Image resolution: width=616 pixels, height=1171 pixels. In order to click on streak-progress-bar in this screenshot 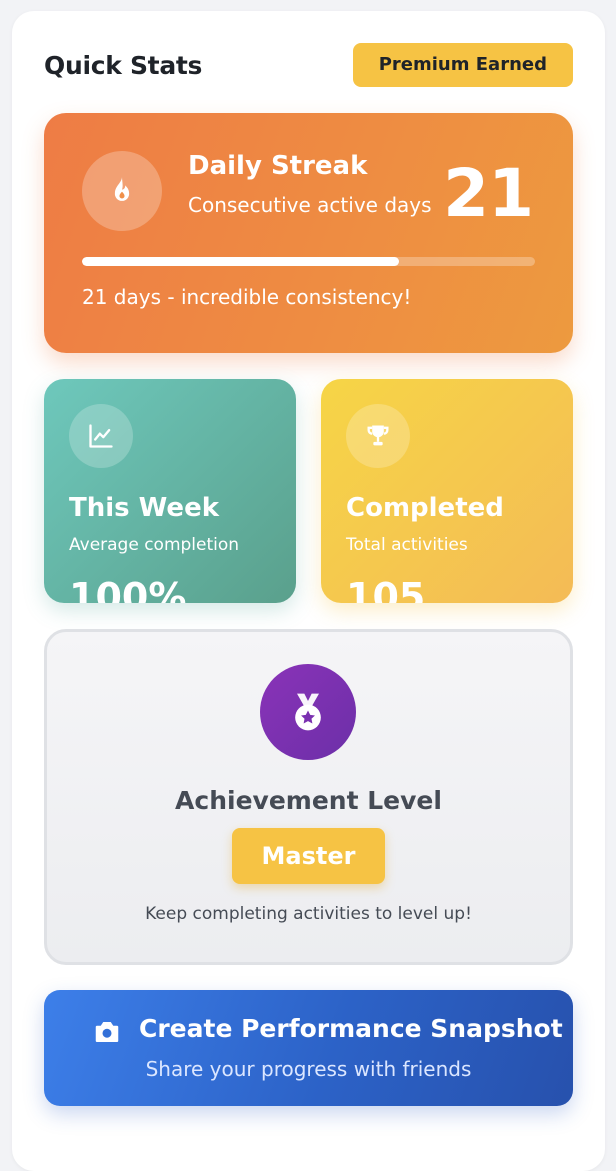, I will do `click(308, 261)`.